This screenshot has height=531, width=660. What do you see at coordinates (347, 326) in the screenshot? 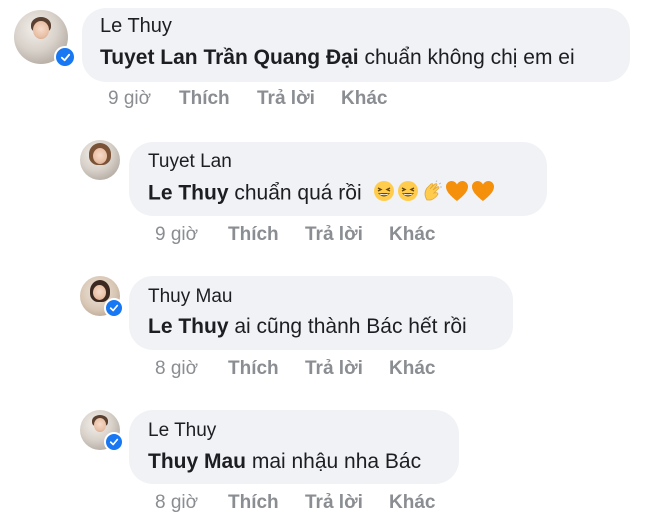
I see `comment-body: ai cũng thành Bác hết rồi` at bounding box center [347, 326].